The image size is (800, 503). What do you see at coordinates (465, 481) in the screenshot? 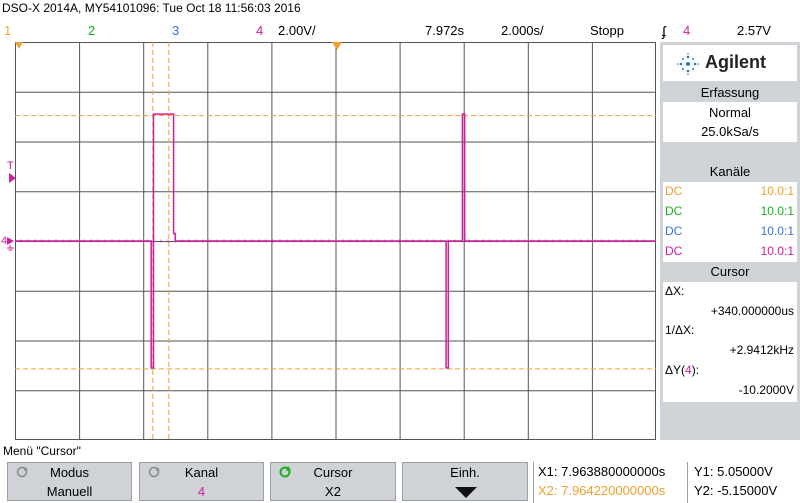
I see `softkey-units: Einh.` at bounding box center [465, 481].